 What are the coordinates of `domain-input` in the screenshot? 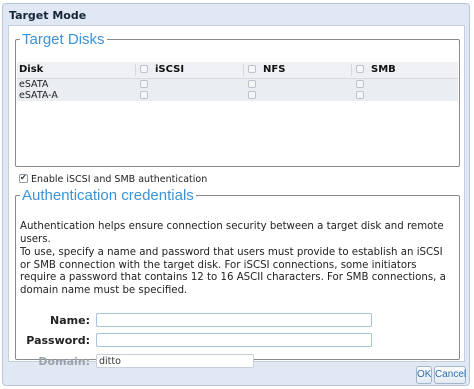 It's located at (175, 361).